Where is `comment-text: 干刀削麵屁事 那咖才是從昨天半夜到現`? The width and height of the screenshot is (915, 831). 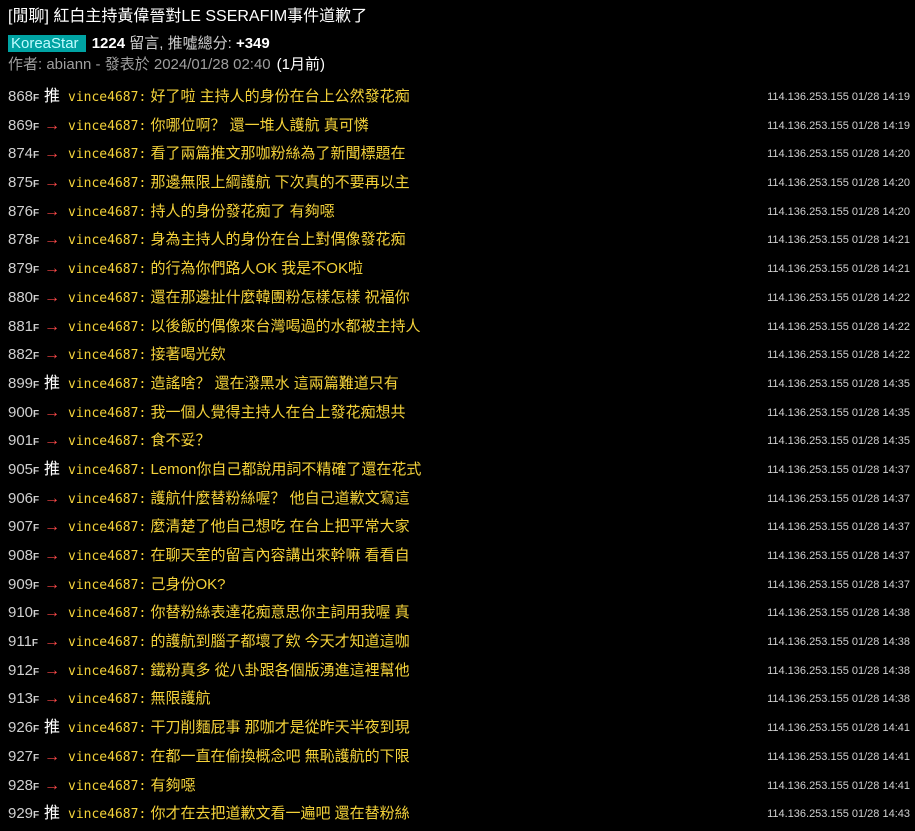
comment-text: 干刀削麵屁事 那咖才是從昨天半夜到現 is located at coordinates (280, 728).